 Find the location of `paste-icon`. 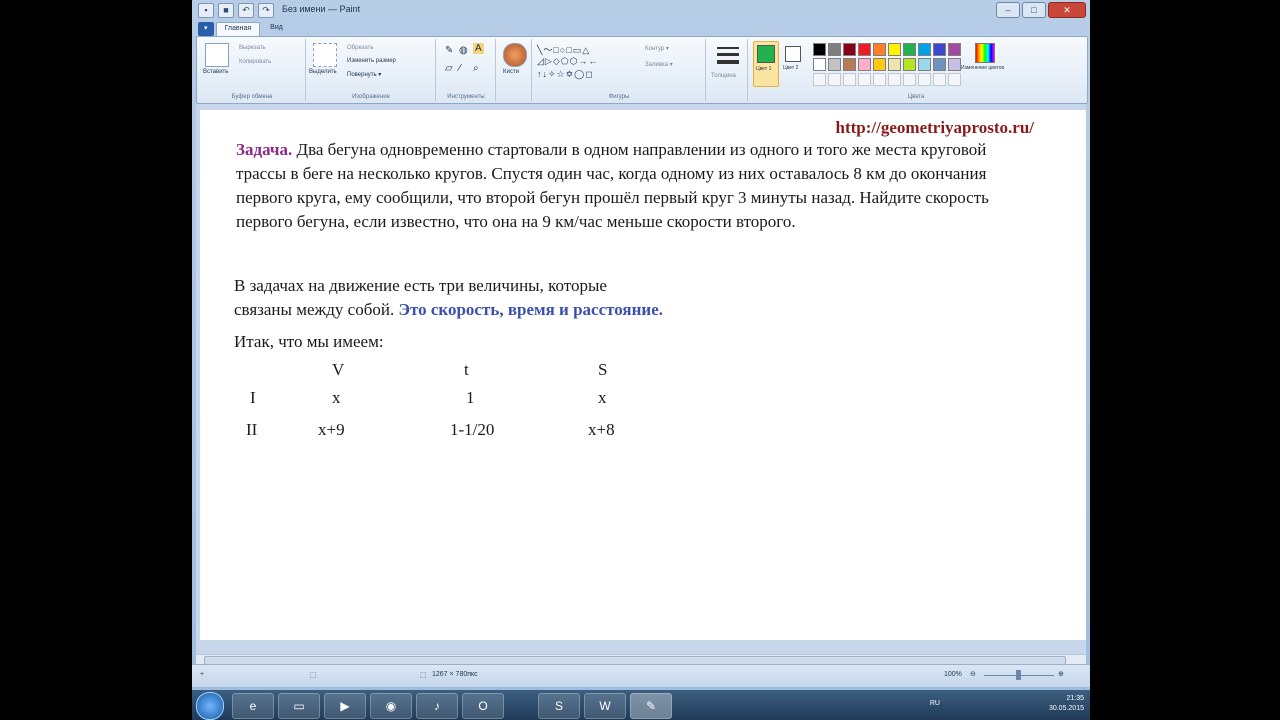

paste-icon is located at coordinates (217, 55).